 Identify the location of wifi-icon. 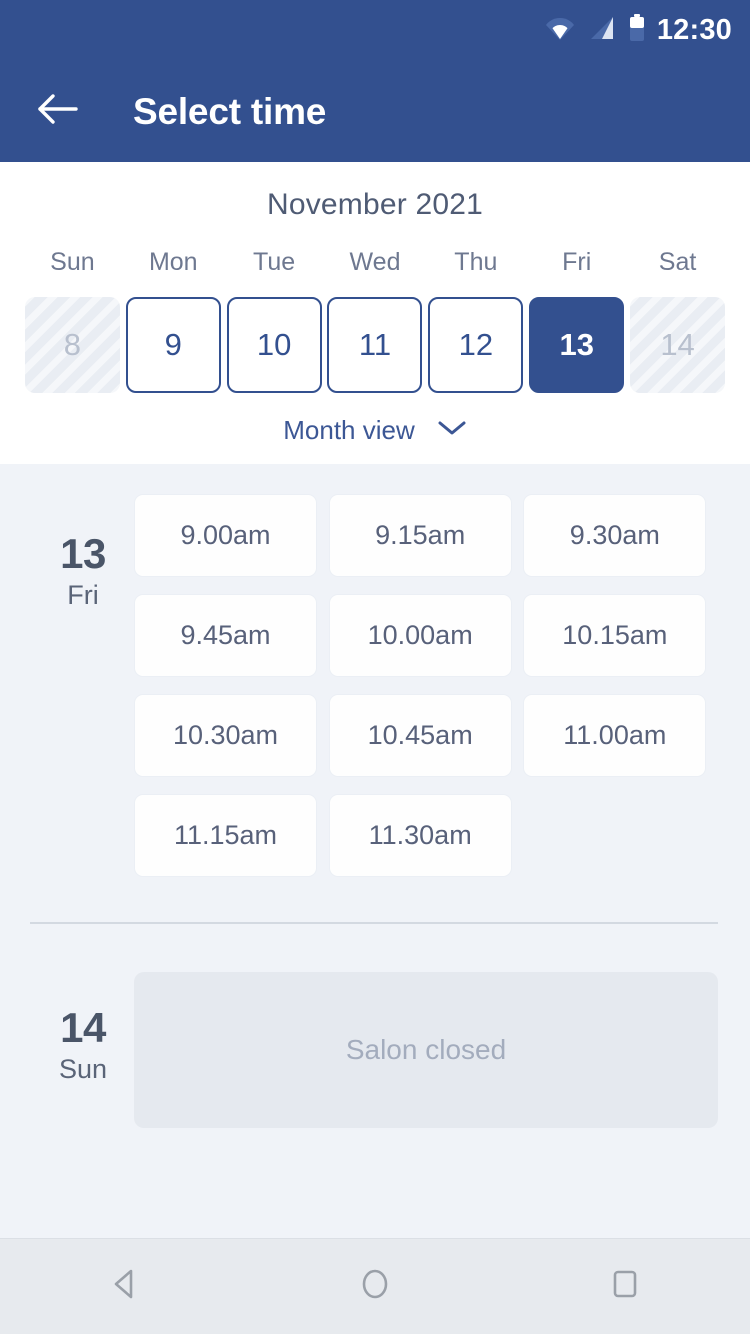
(560, 30).